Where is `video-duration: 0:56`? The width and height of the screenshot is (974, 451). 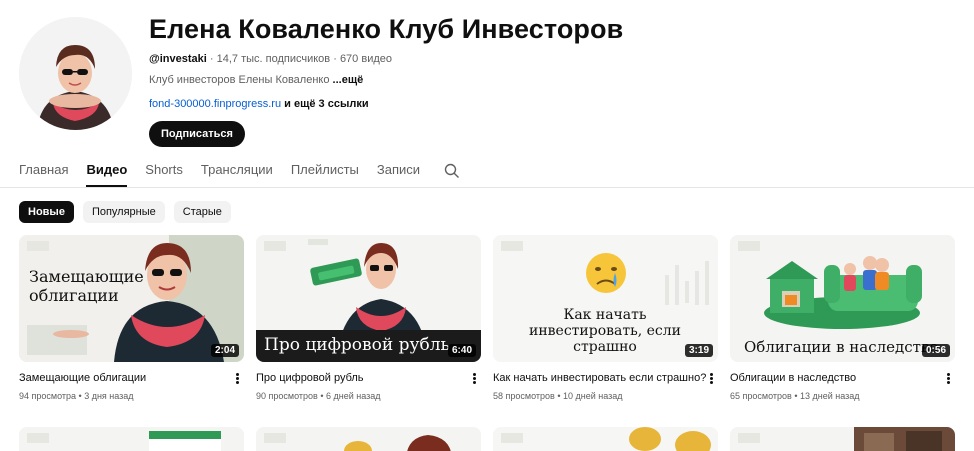 video-duration: 0:56 is located at coordinates (935, 350).